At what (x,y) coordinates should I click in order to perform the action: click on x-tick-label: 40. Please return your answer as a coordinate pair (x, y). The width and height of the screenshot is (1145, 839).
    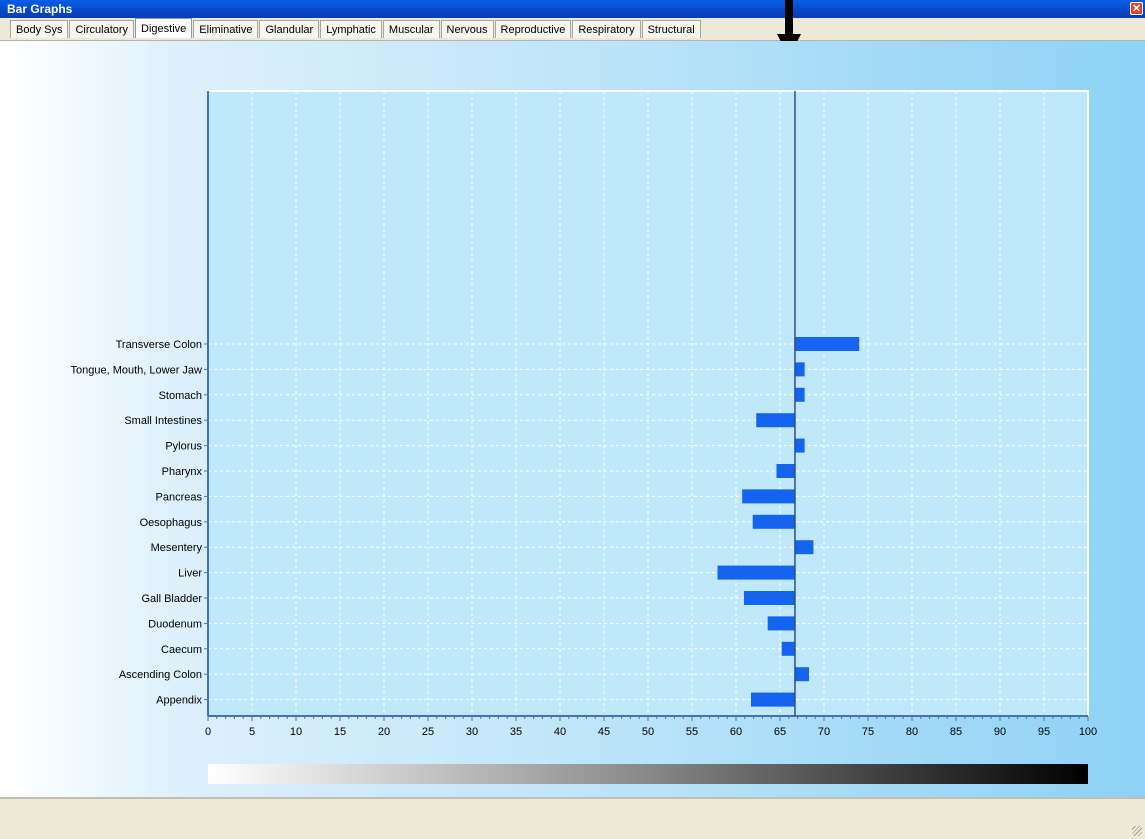
    Looking at the image, I should click on (560, 732).